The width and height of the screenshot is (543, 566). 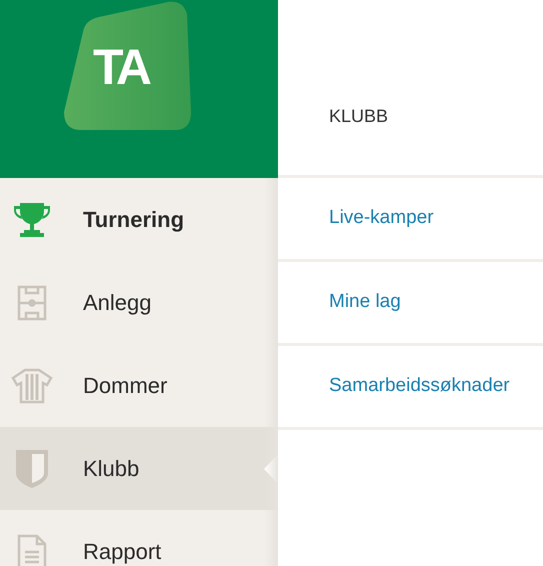 I want to click on shirt-icon, so click(x=31, y=386).